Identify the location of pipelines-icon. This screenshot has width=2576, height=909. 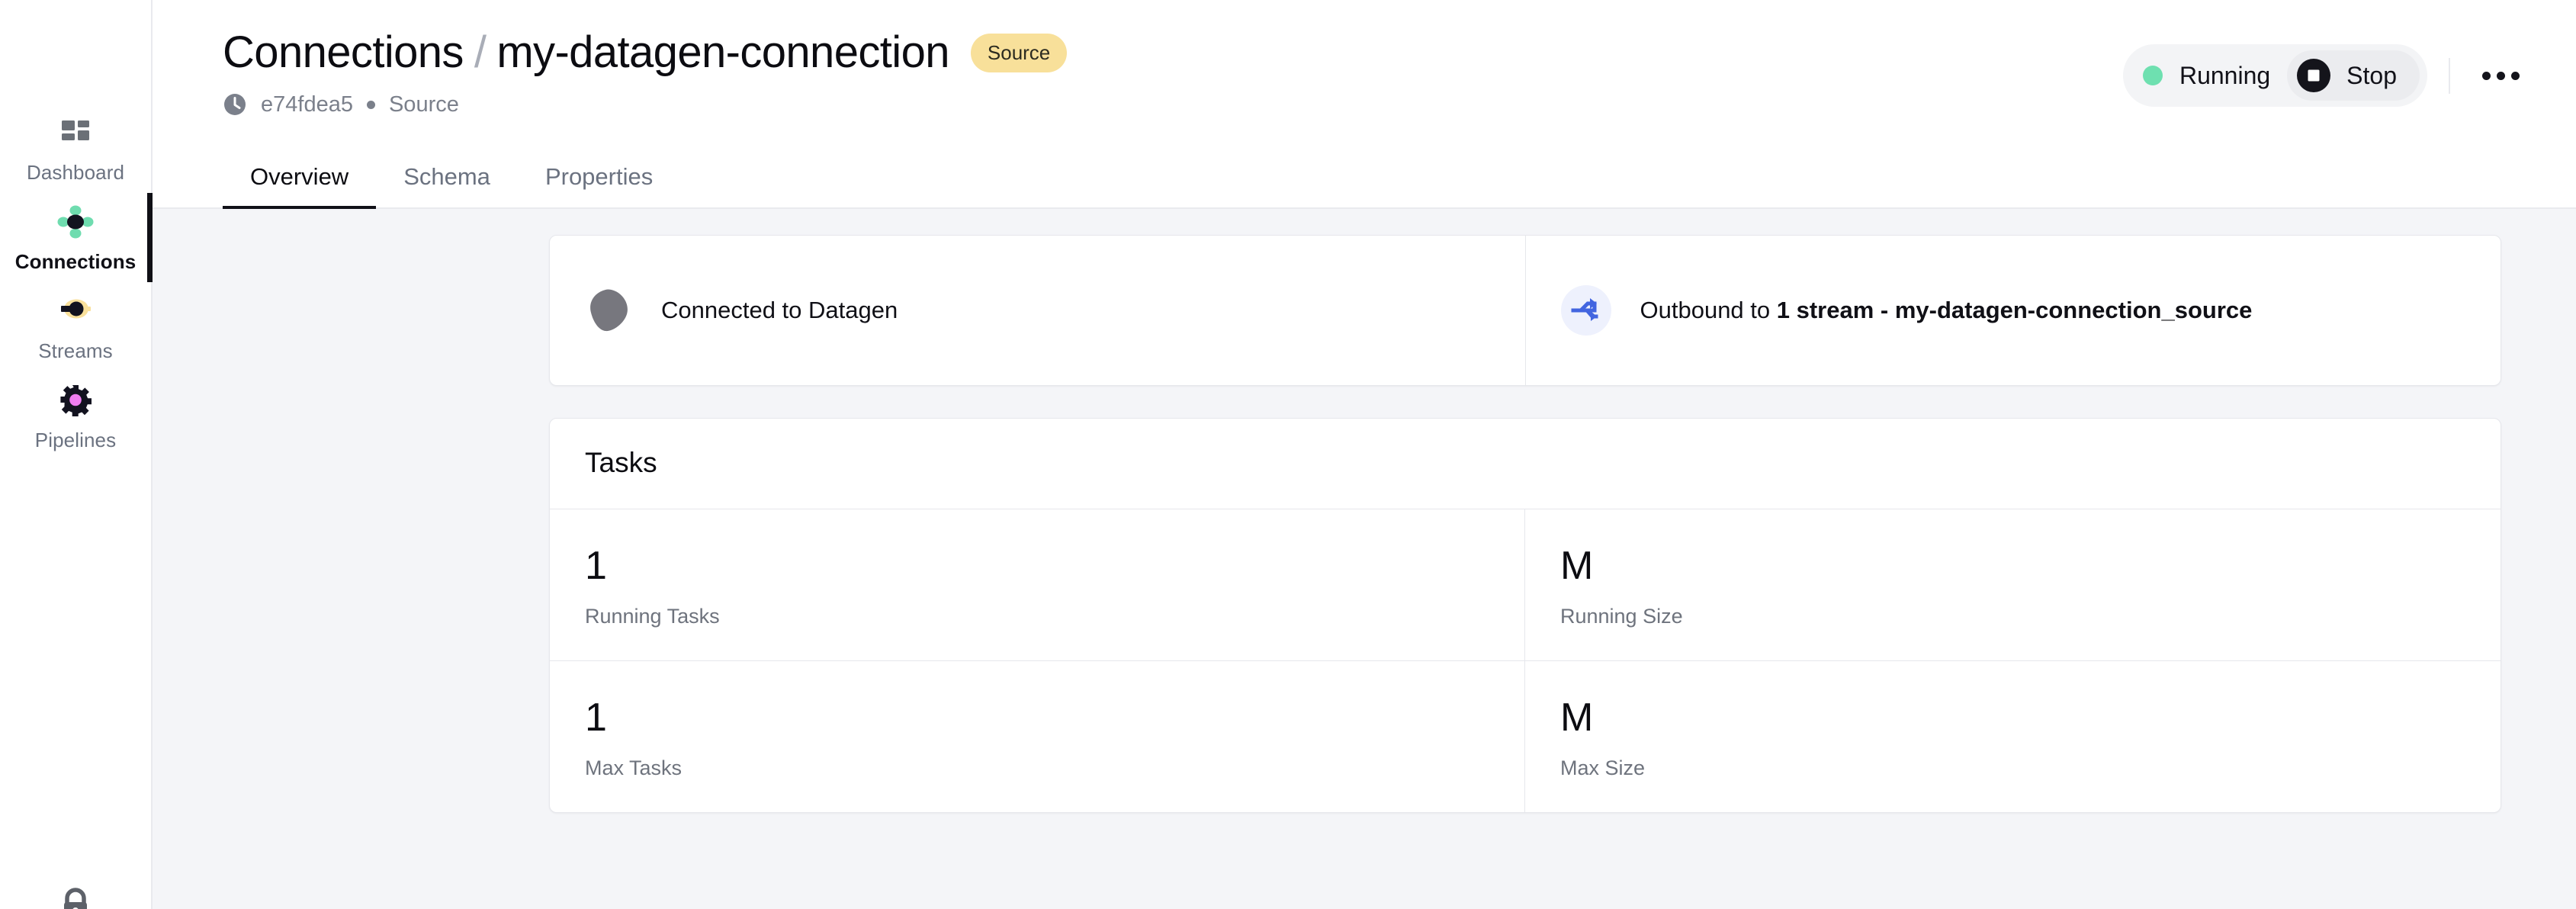
(76, 400).